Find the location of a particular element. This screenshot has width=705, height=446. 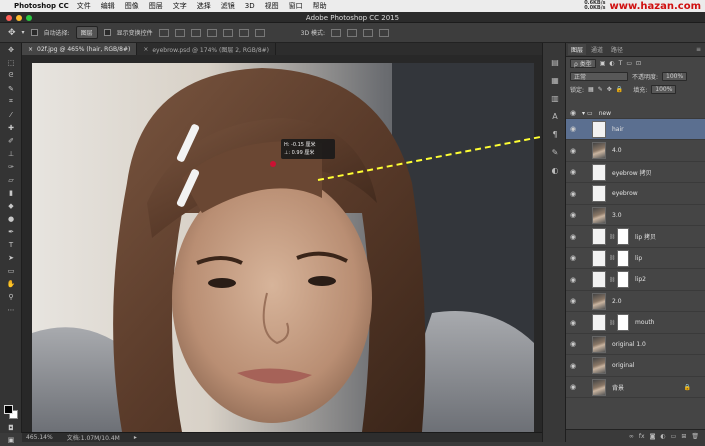

layer-row: ◉ ⛓ mouth is located at coordinates (635, 323).